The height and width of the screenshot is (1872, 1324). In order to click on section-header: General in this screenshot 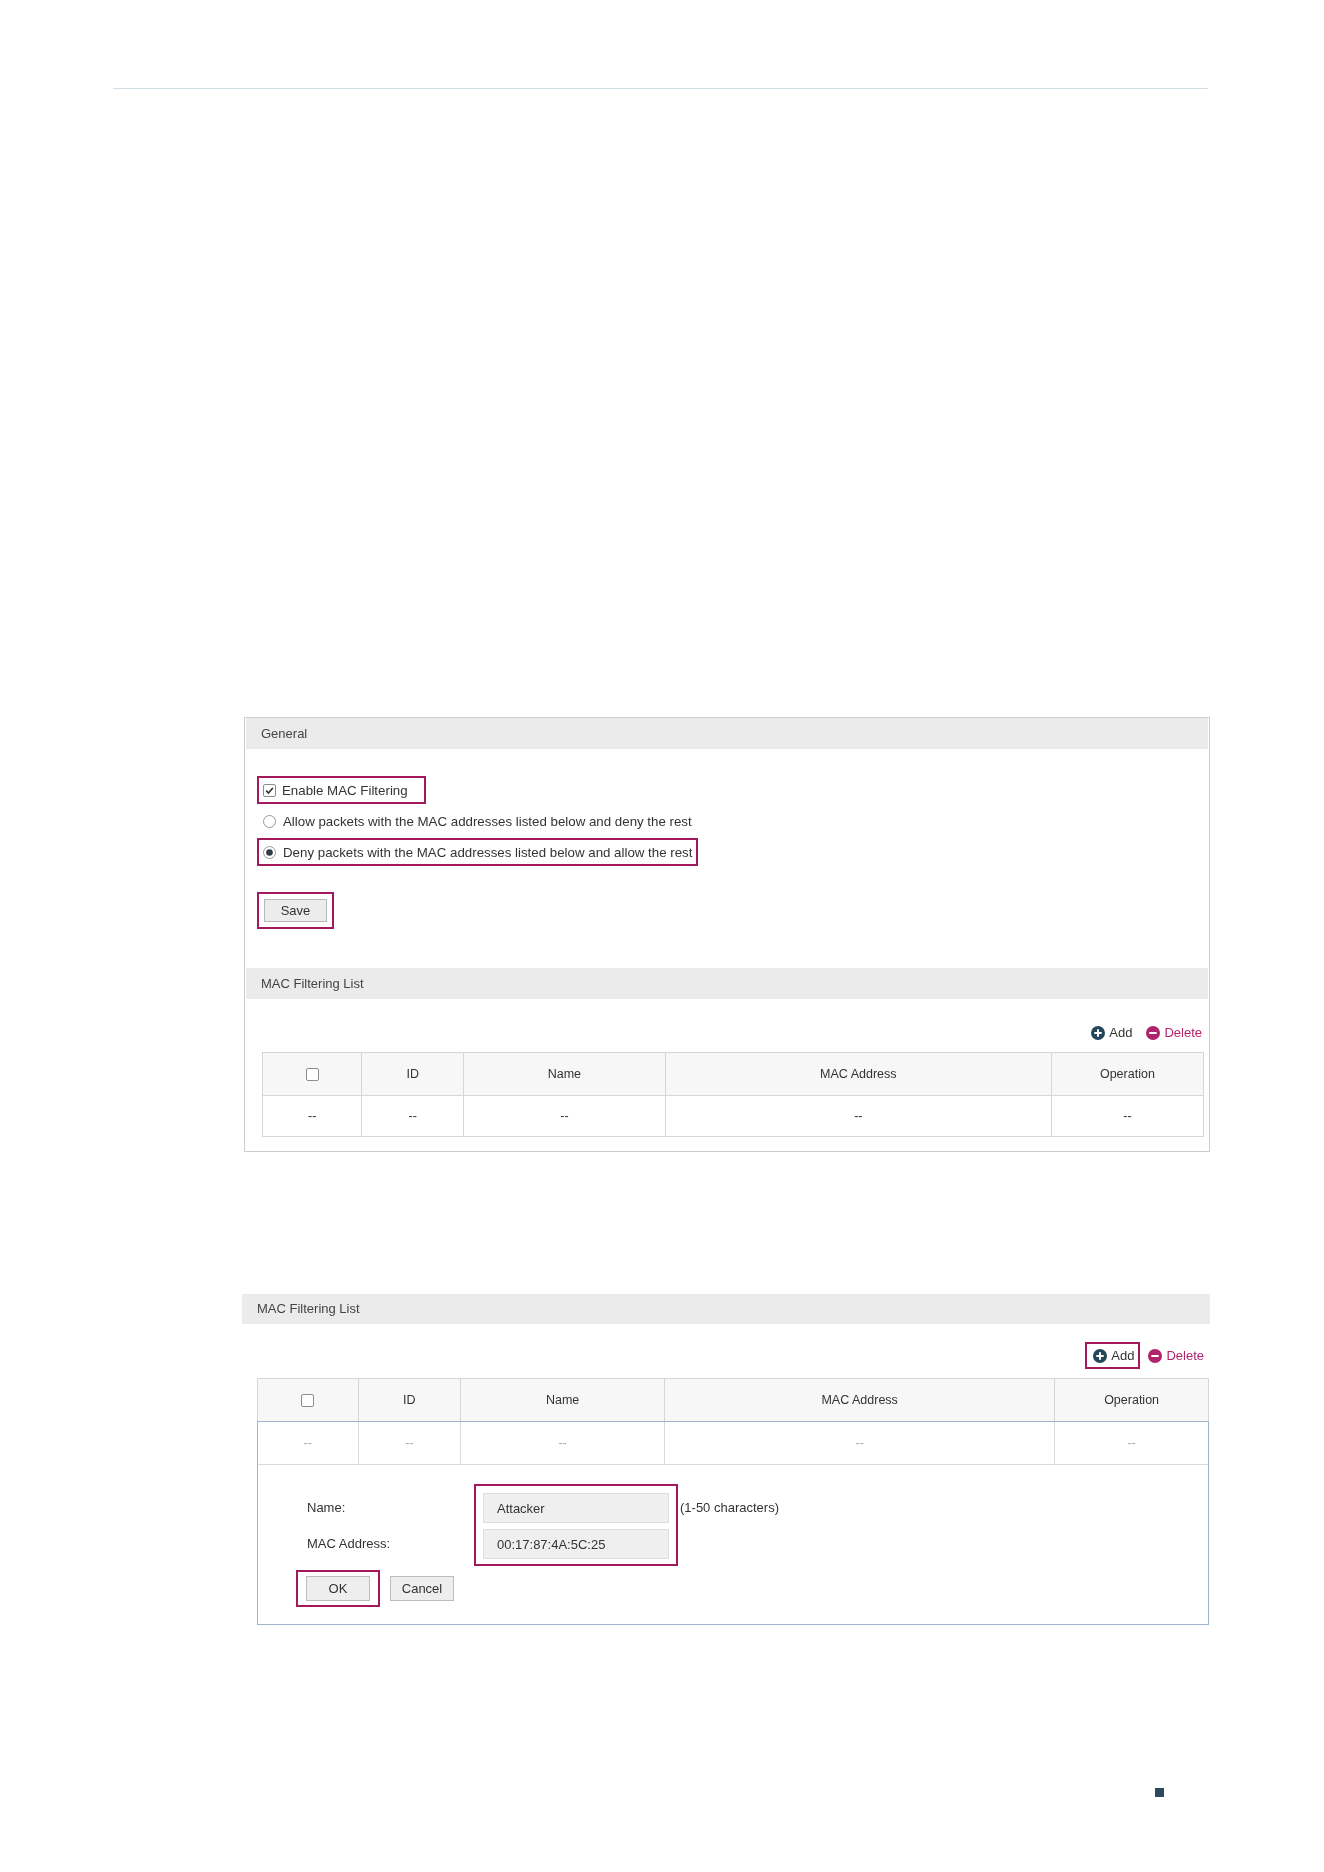, I will do `click(727, 733)`.